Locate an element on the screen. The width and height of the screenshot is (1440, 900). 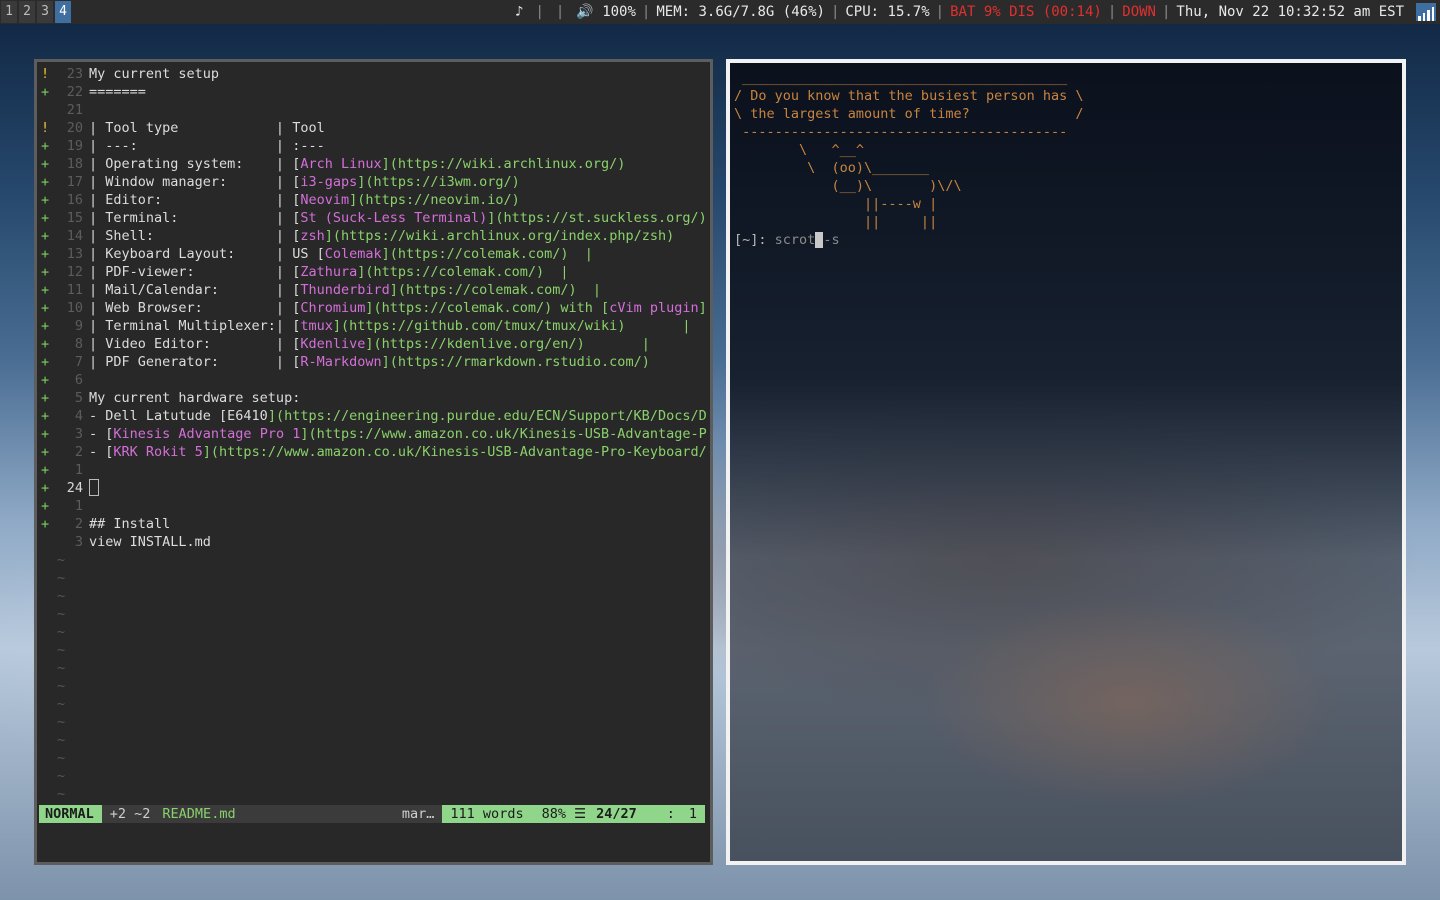
git-diff-summary: +2 ~2 is located at coordinates (130, 814).